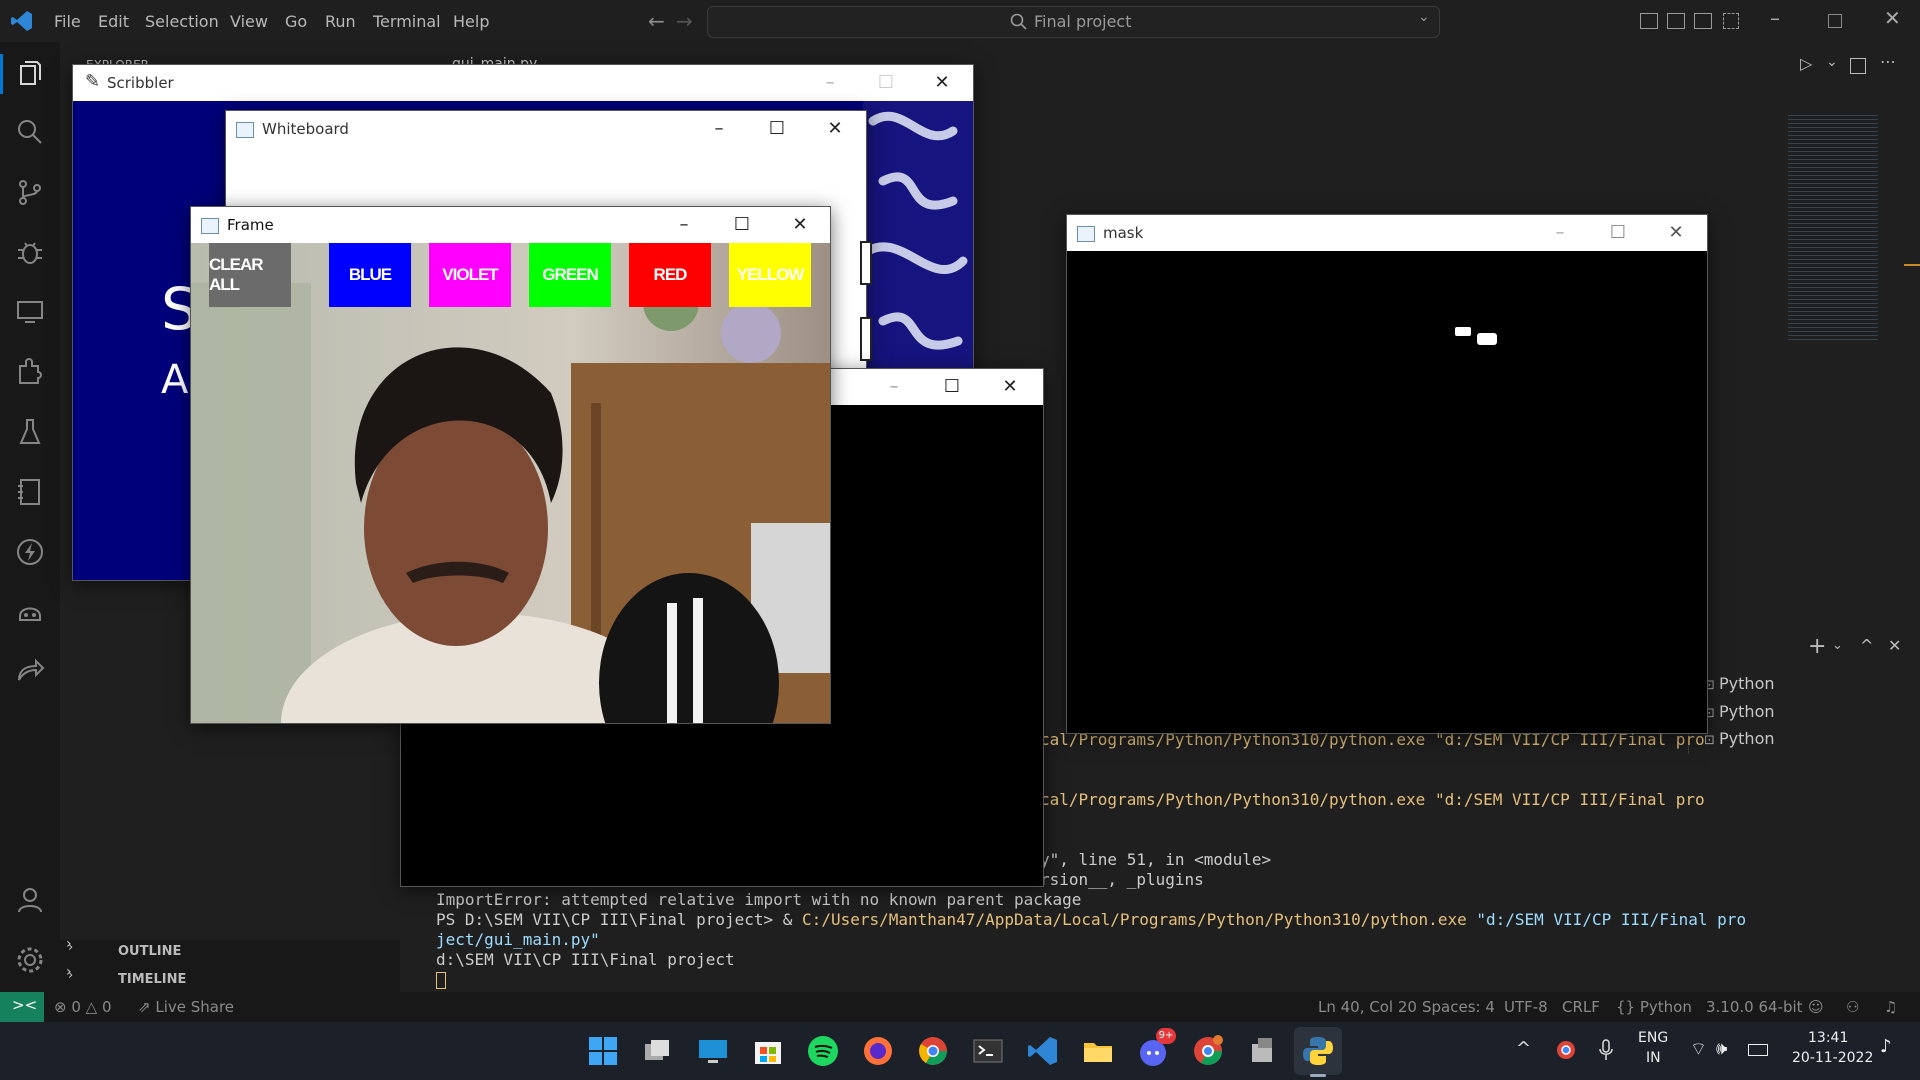  What do you see at coordinates (768, 1051) in the screenshot?
I see `store-icon` at bounding box center [768, 1051].